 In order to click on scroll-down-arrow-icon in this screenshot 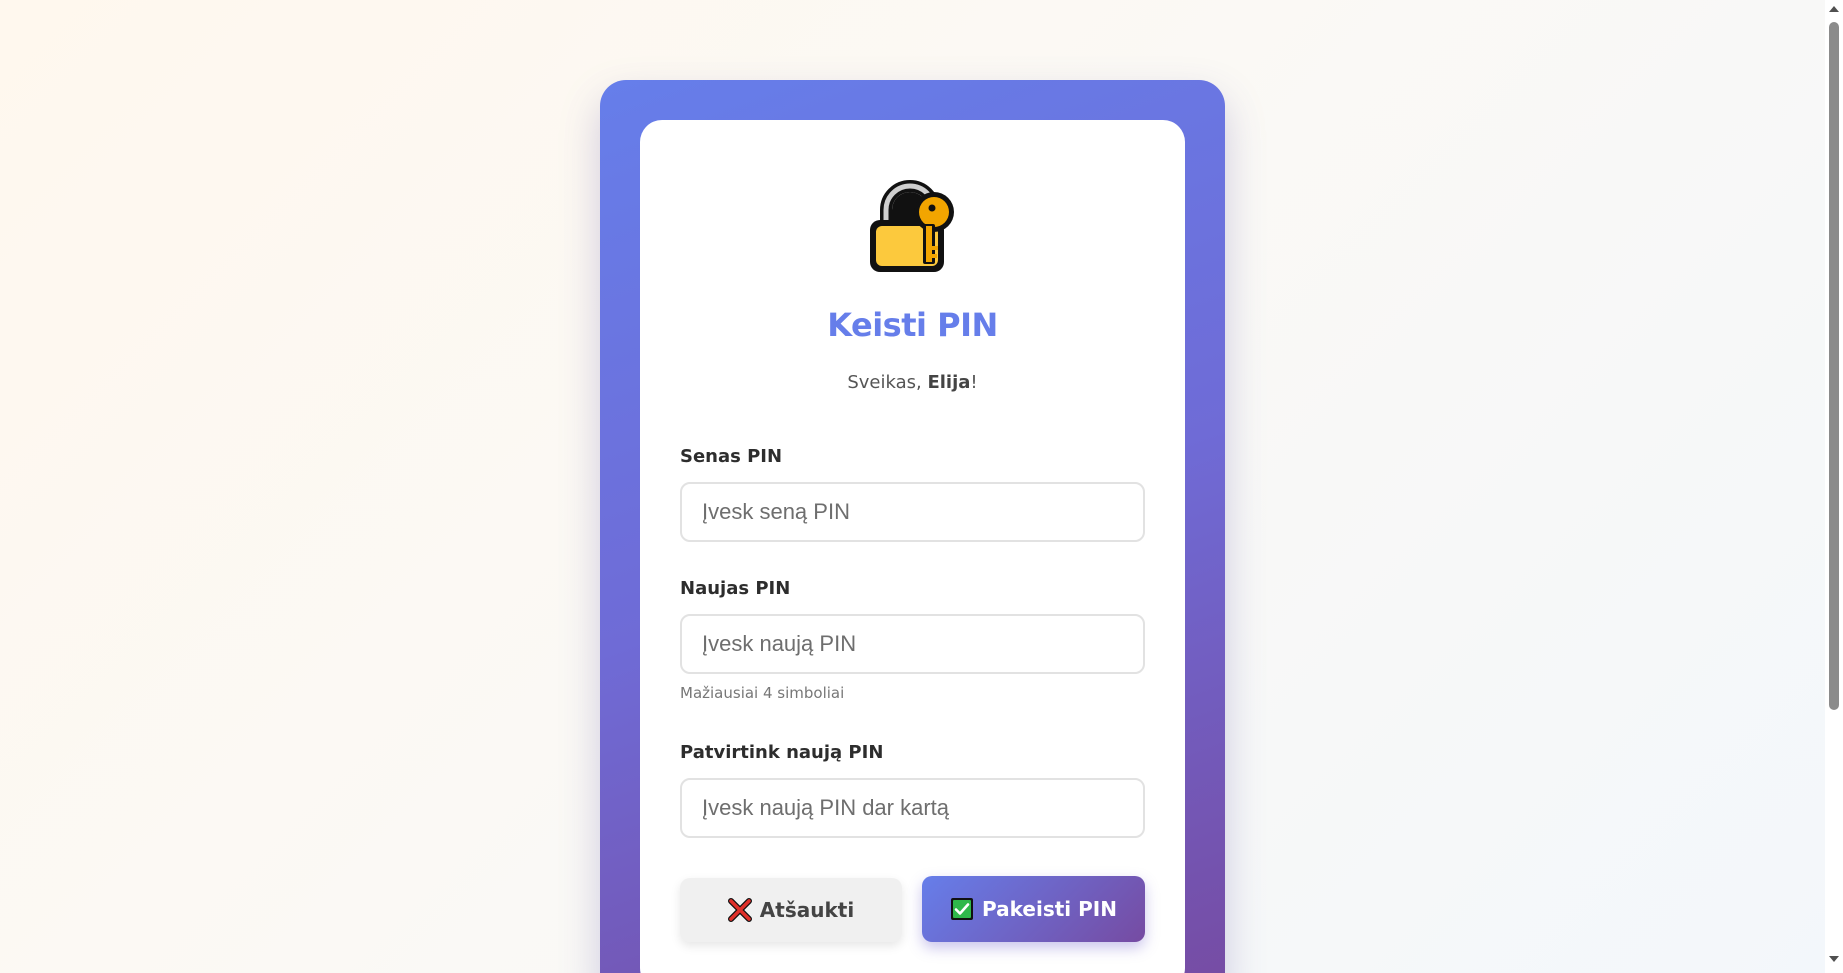, I will do `click(1834, 959)`.